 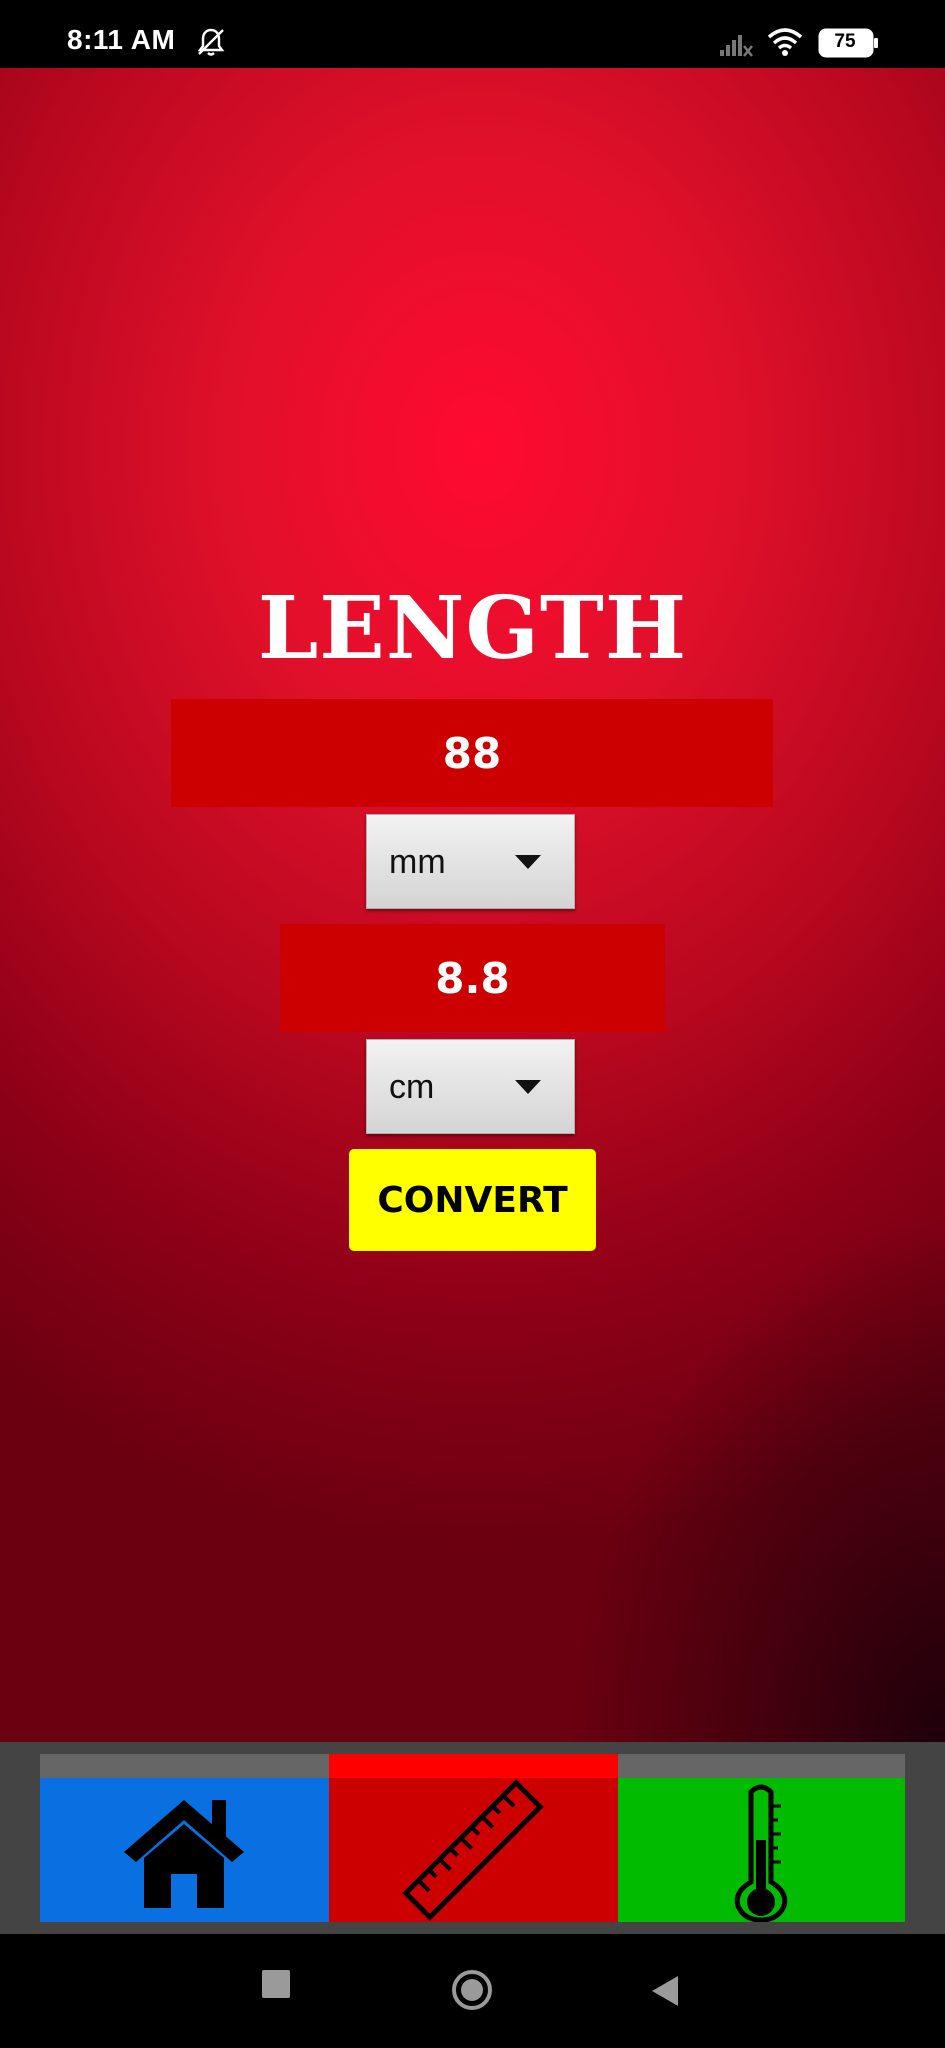 I want to click on tab-length, so click(x=473, y=1838).